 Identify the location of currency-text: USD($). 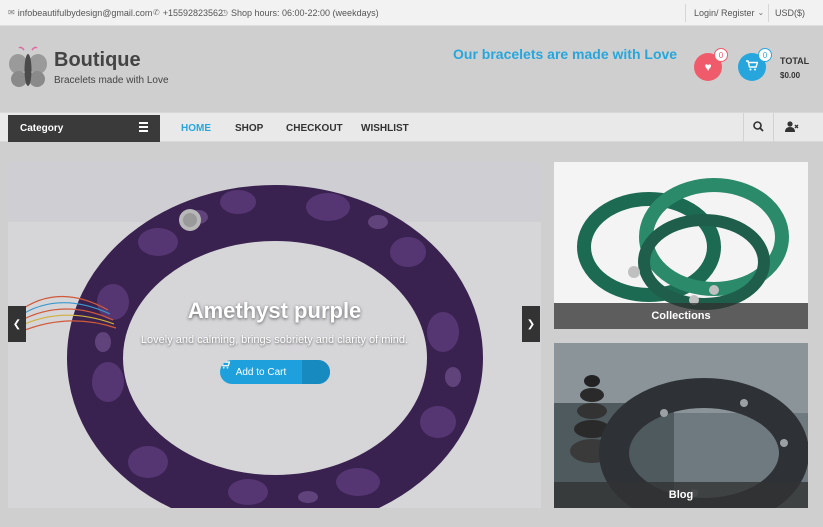
(790, 13).